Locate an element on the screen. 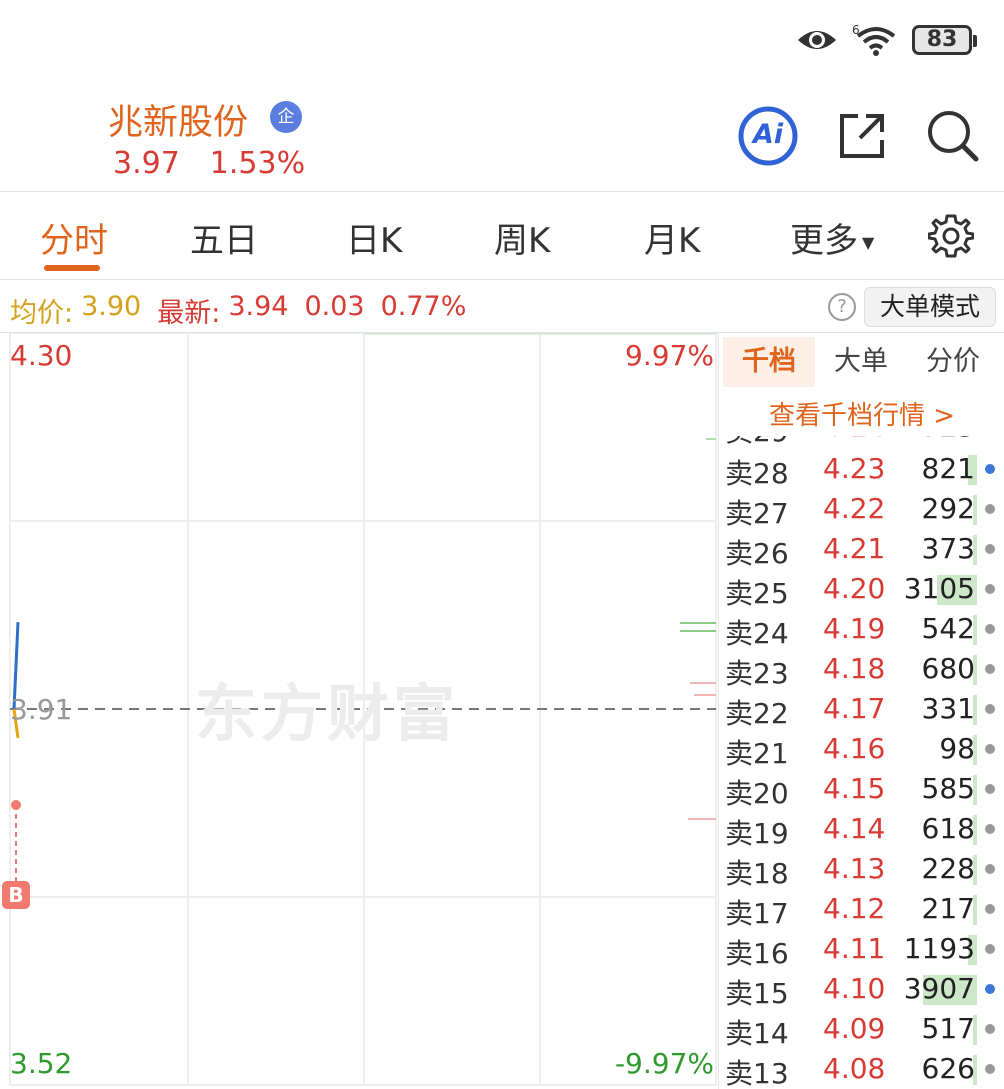 This screenshot has height=1089, width=1004. level-volume: 373 is located at coordinates (948, 548).